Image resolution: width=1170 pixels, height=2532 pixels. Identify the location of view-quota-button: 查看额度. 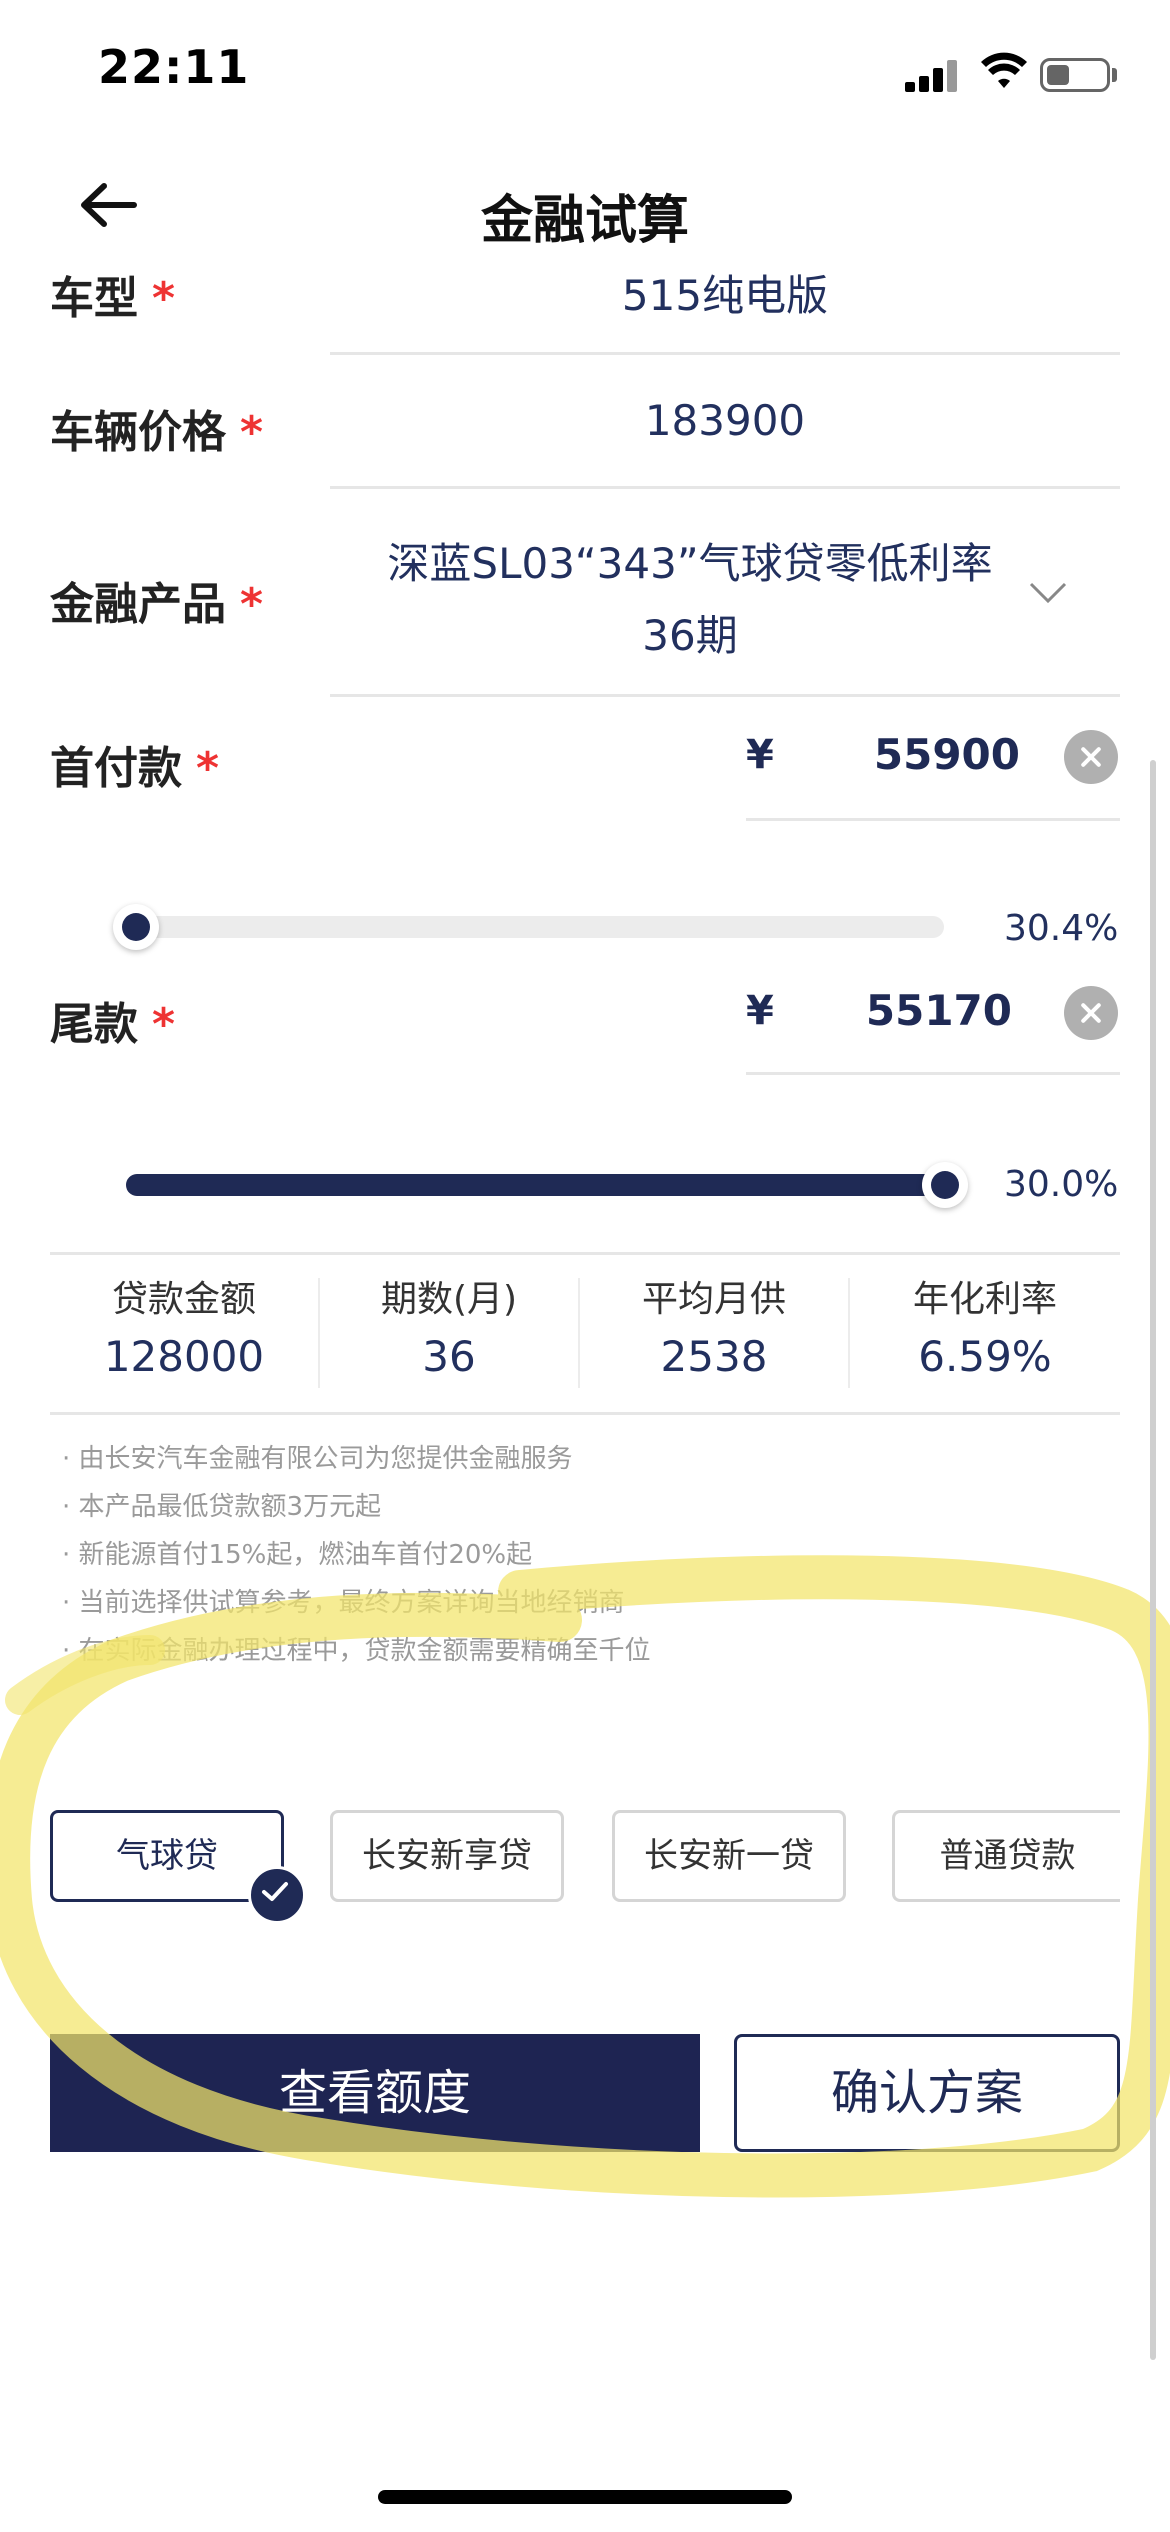
(375, 2093).